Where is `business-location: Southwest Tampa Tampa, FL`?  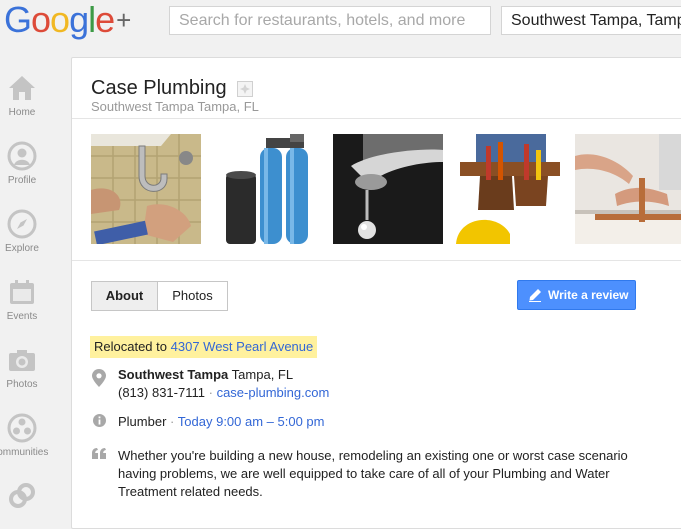
business-location: Southwest Tampa Tampa, FL is located at coordinates (175, 106).